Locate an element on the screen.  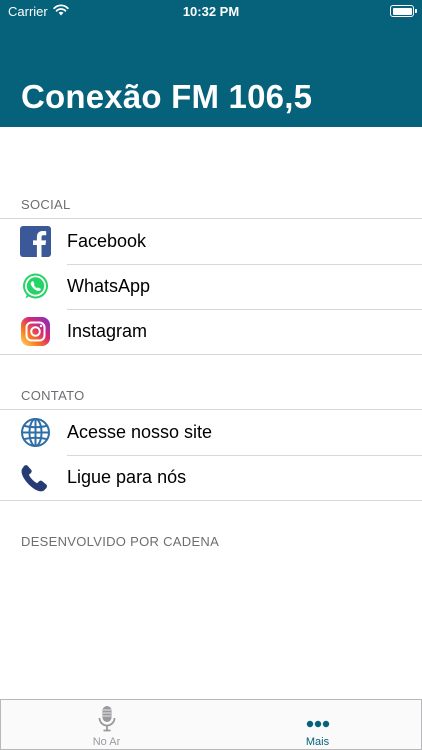
microphone-icon is located at coordinates (107, 721).